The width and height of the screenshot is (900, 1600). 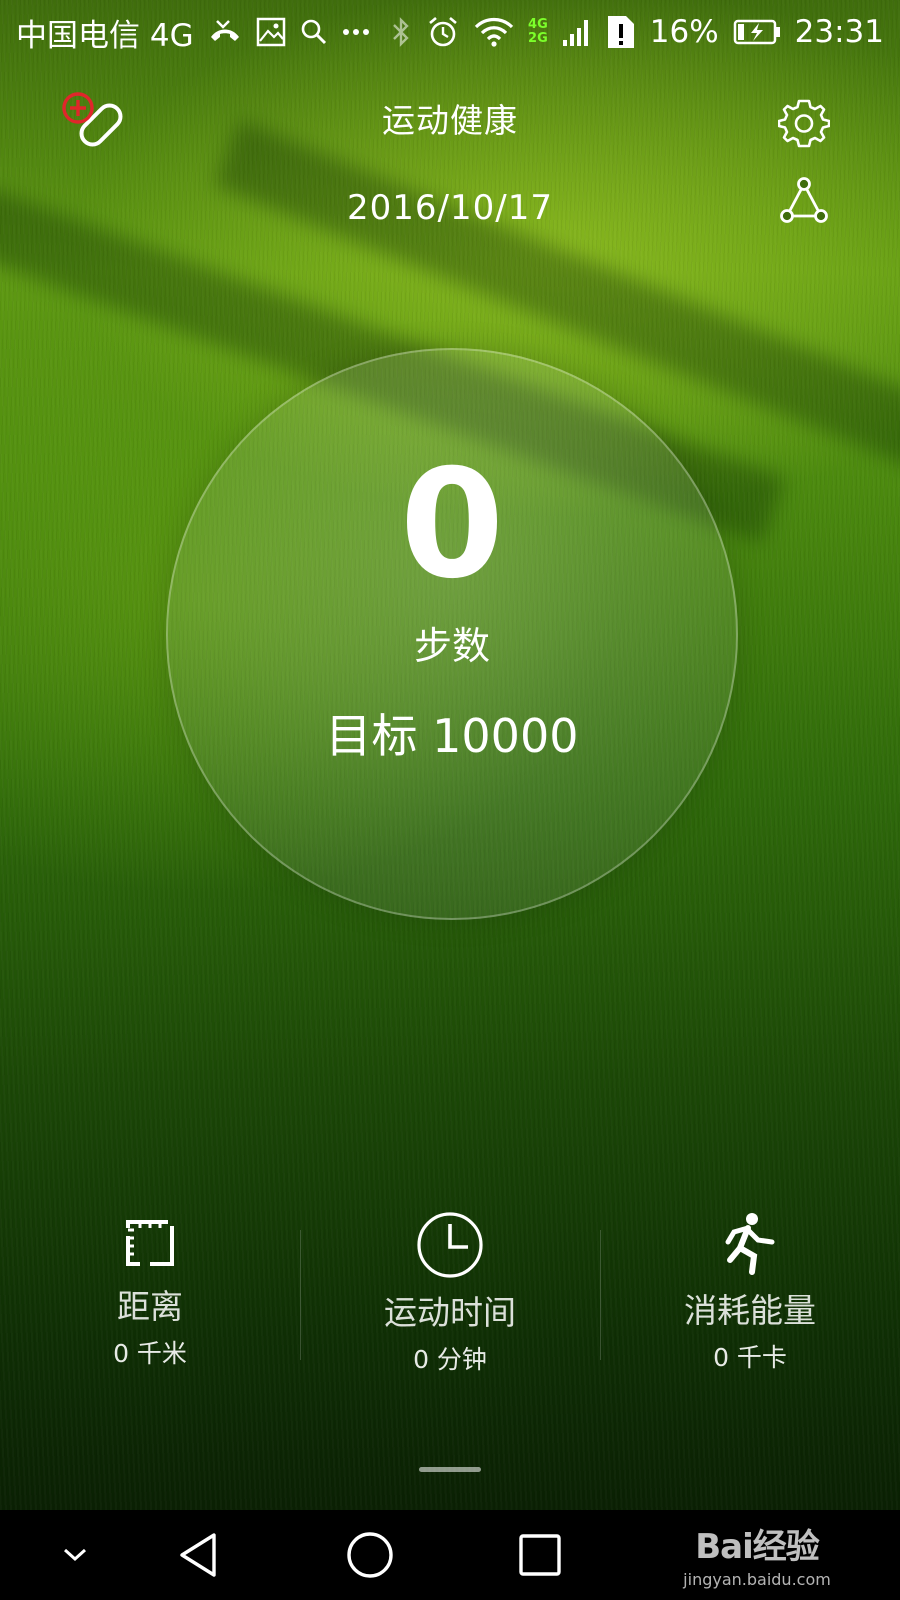 I want to click on share-icon, so click(x=804, y=200).